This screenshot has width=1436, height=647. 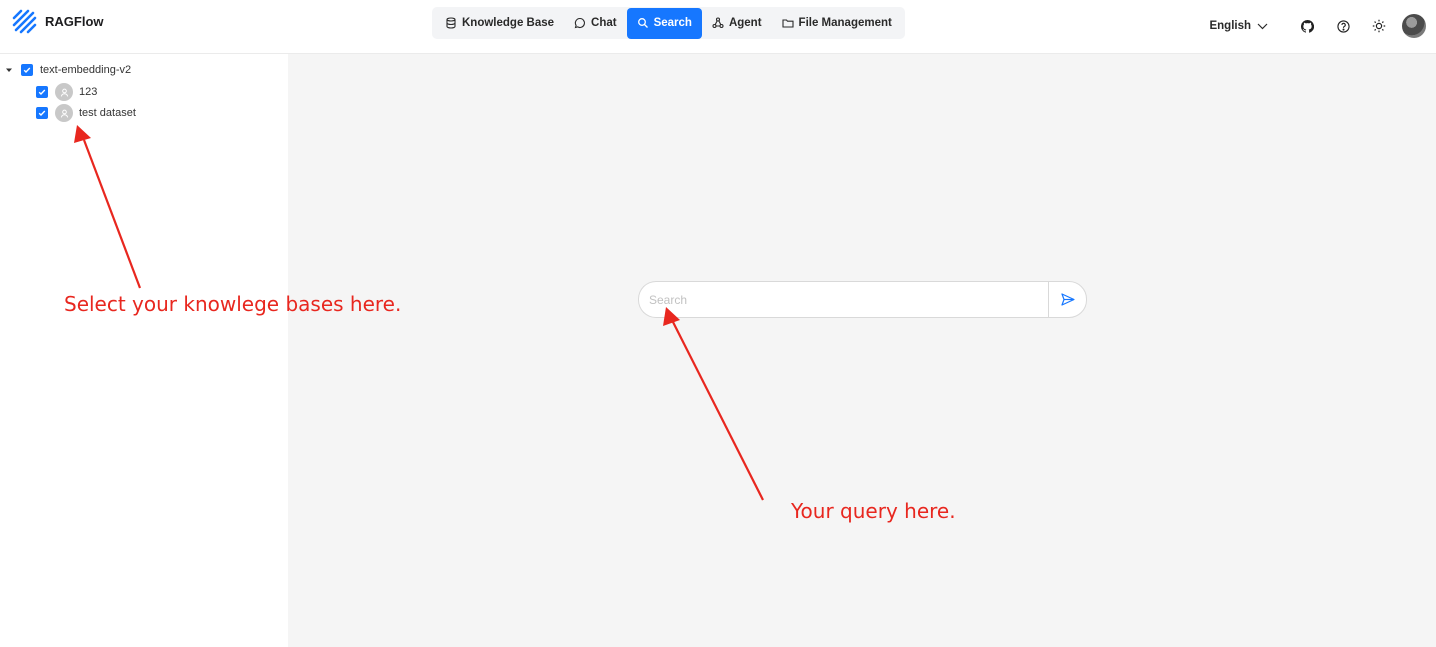 I want to click on nav-label: Knowledge Base, so click(x=508, y=23).